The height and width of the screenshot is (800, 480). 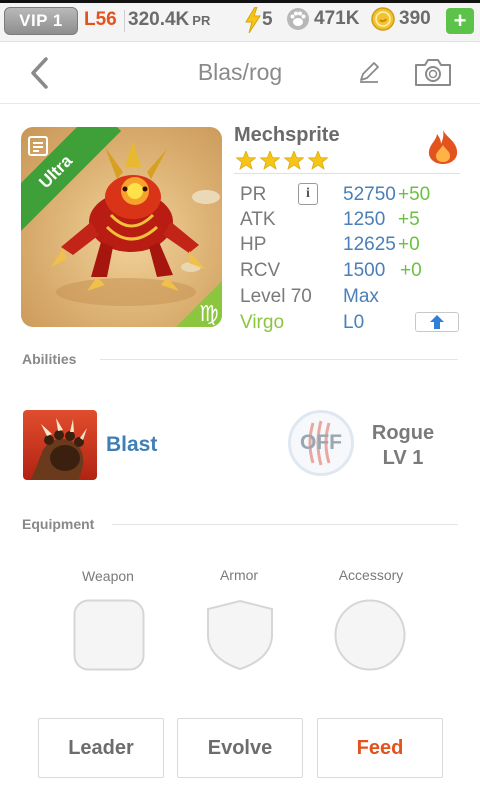 I want to click on class-info: Rogue LV 1, so click(x=403, y=446).